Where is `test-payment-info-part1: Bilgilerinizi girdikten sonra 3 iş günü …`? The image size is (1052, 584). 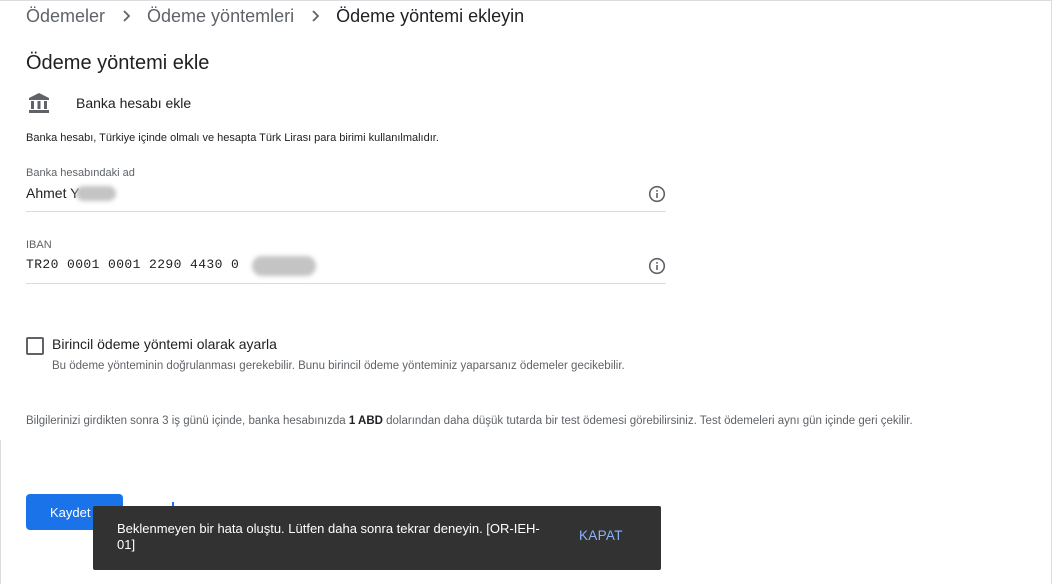 test-payment-info-part1: Bilgilerinizi girdikten sonra 3 iş günü … is located at coordinates (187, 421).